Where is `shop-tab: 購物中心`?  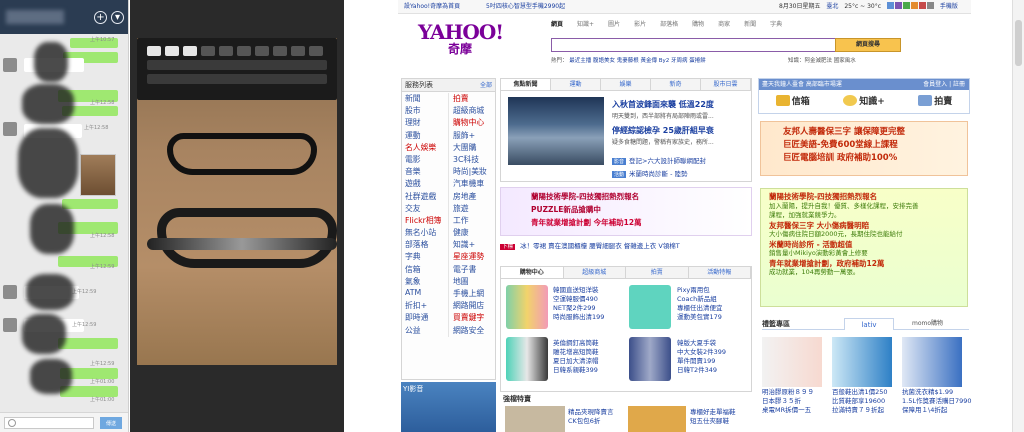
shop-tab: 購物中心 is located at coordinates (532, 272).